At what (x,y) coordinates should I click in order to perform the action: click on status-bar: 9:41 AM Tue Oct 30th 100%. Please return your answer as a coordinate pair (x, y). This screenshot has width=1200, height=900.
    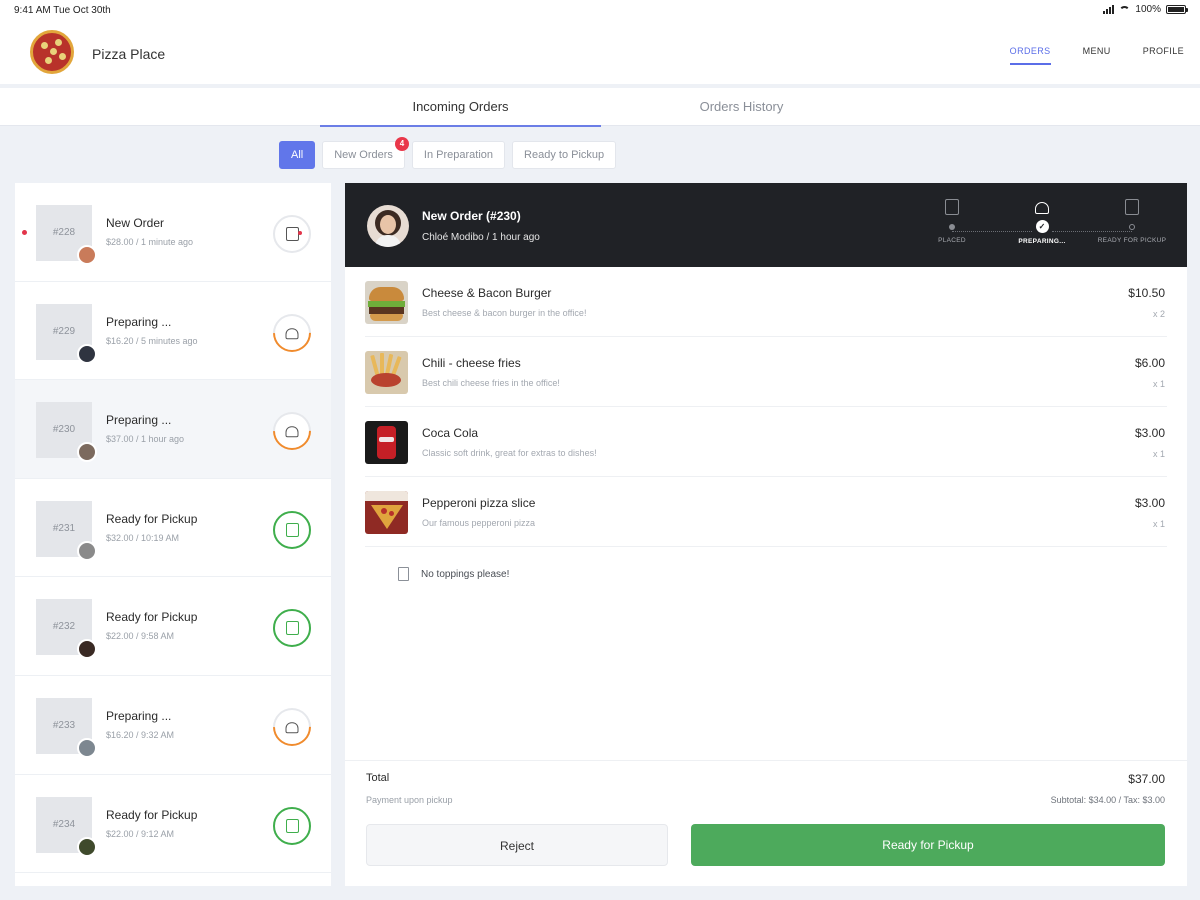
    Looking at the image, I should click on (600, 11).